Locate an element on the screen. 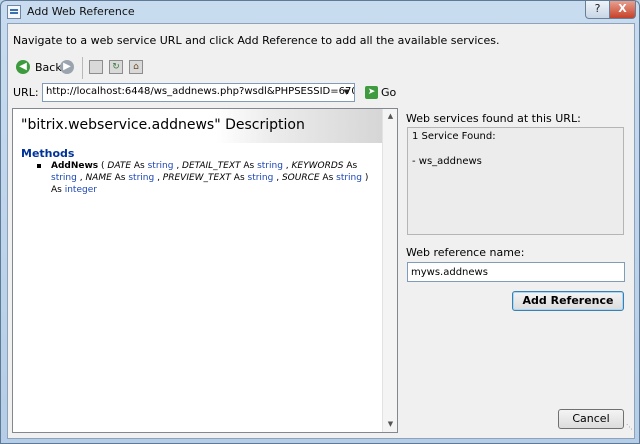 This screenshot has height=444, width=640. go-arrow-icon: ➤ is located at coordinates (371, 92).